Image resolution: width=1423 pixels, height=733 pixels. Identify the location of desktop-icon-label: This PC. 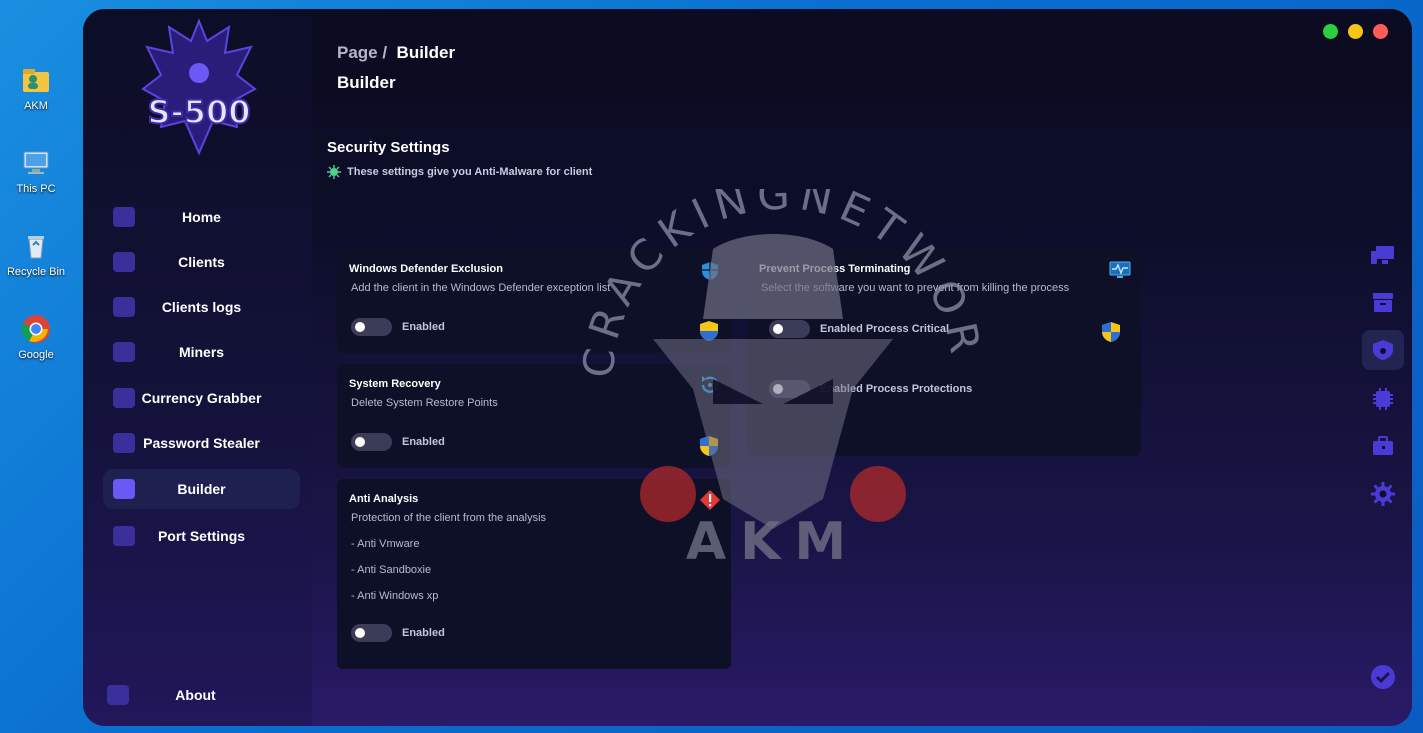
(36, 189).